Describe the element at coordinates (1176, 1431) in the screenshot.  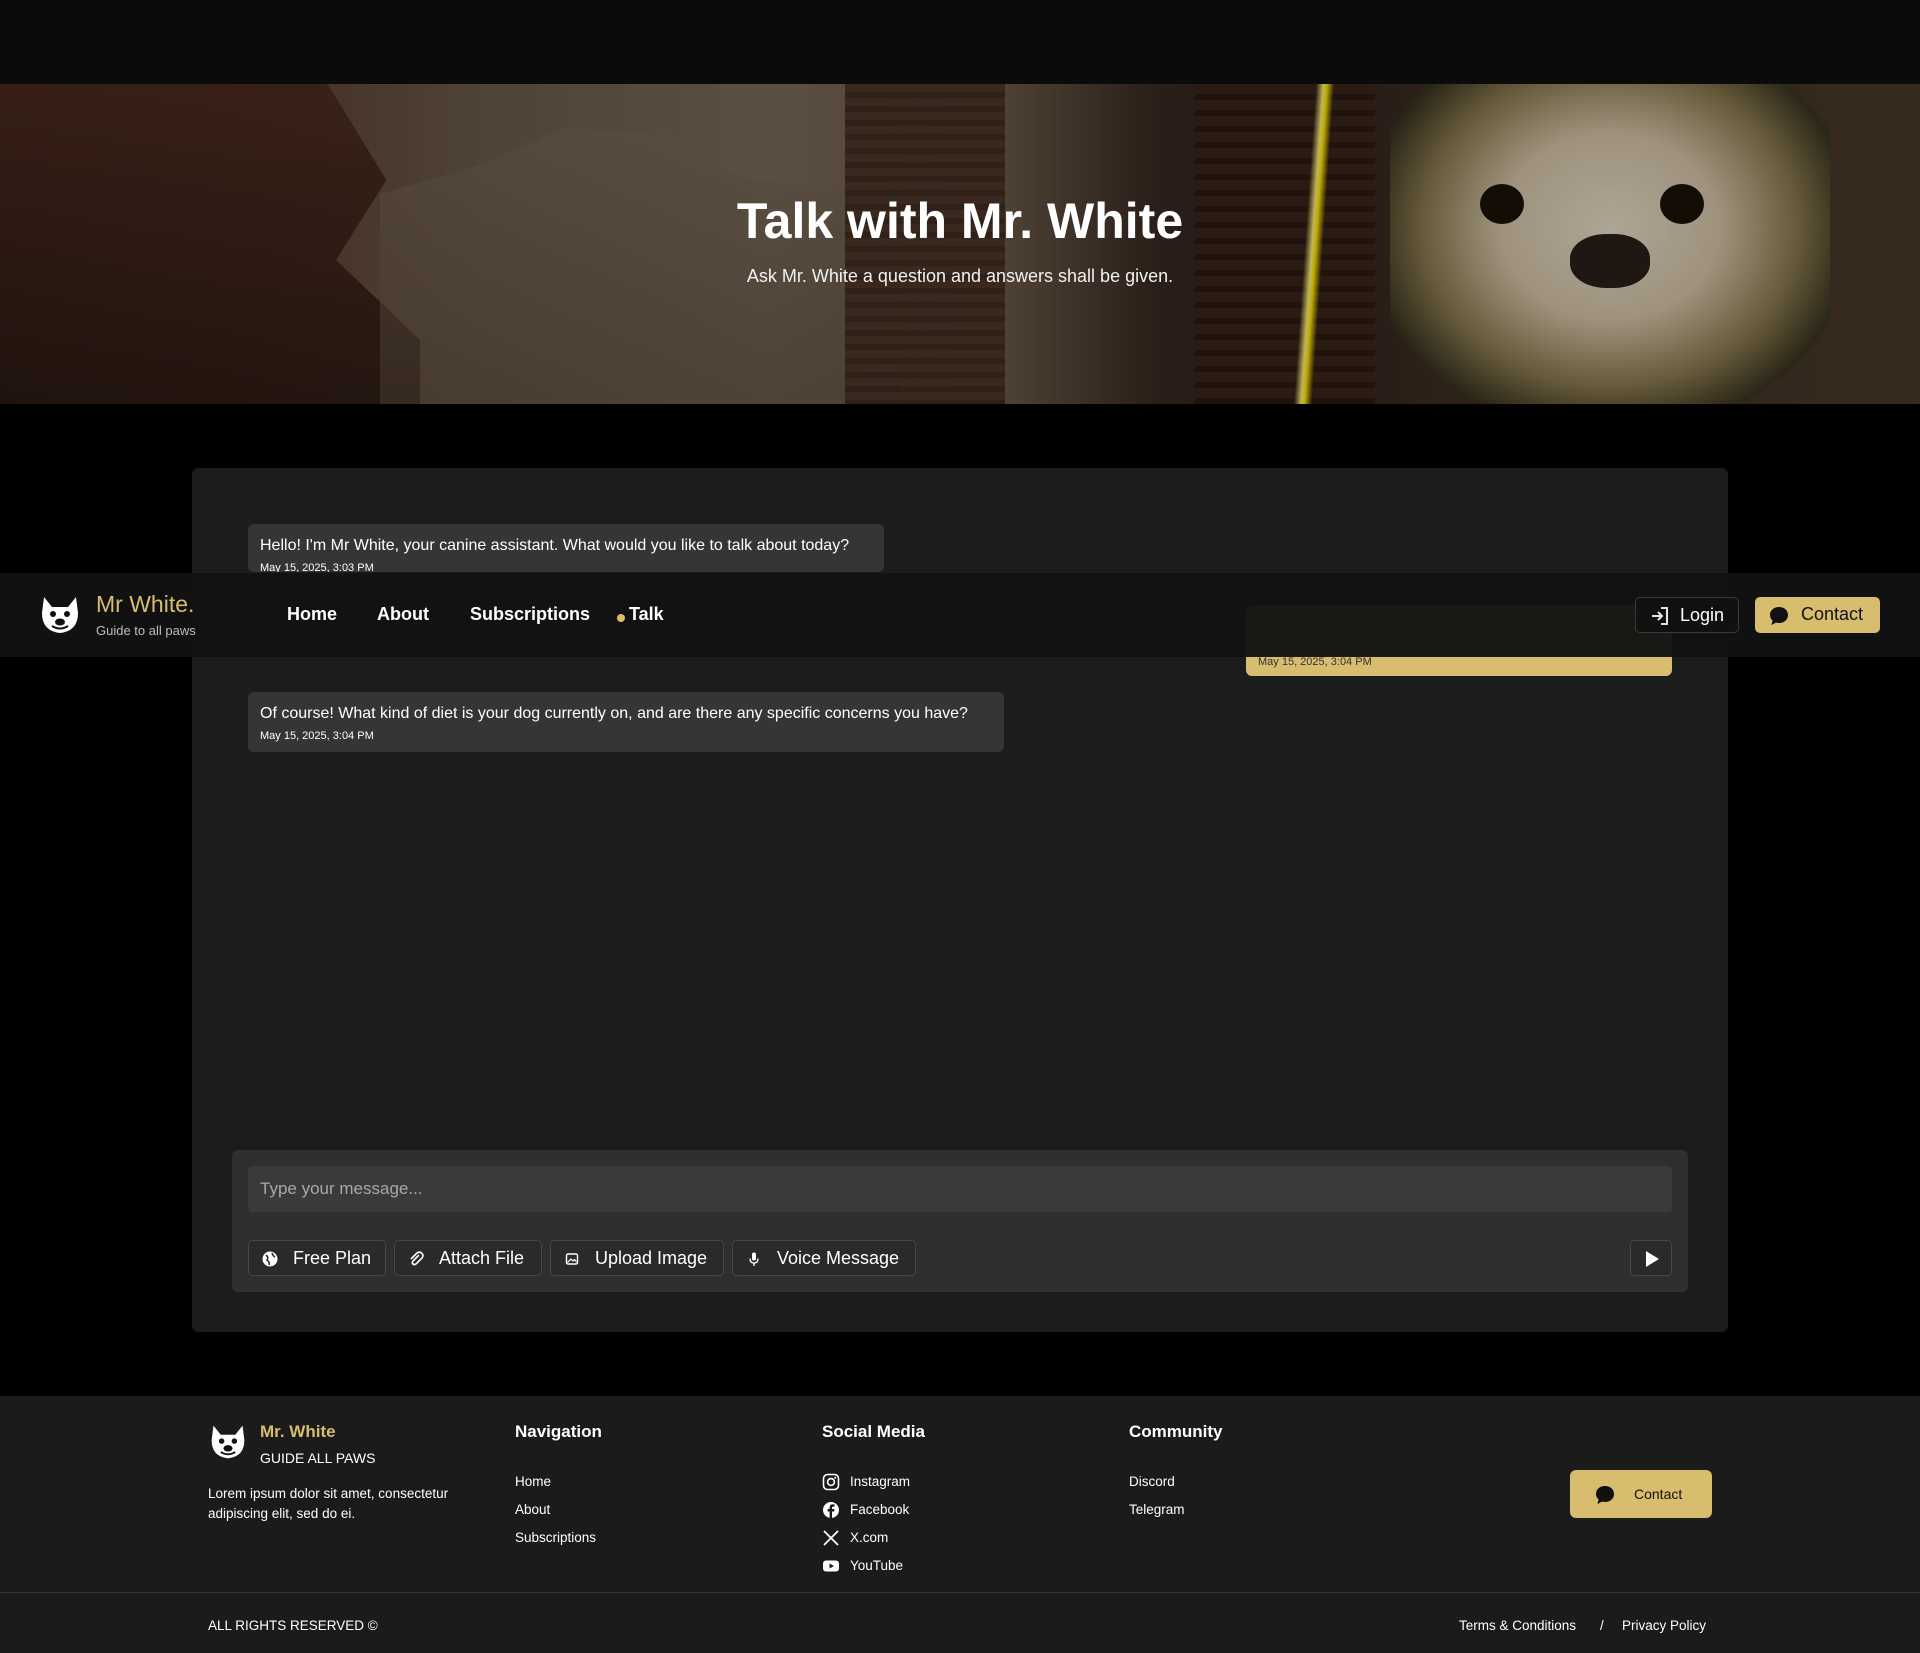
I see `footer-community-title: Community` at that location.